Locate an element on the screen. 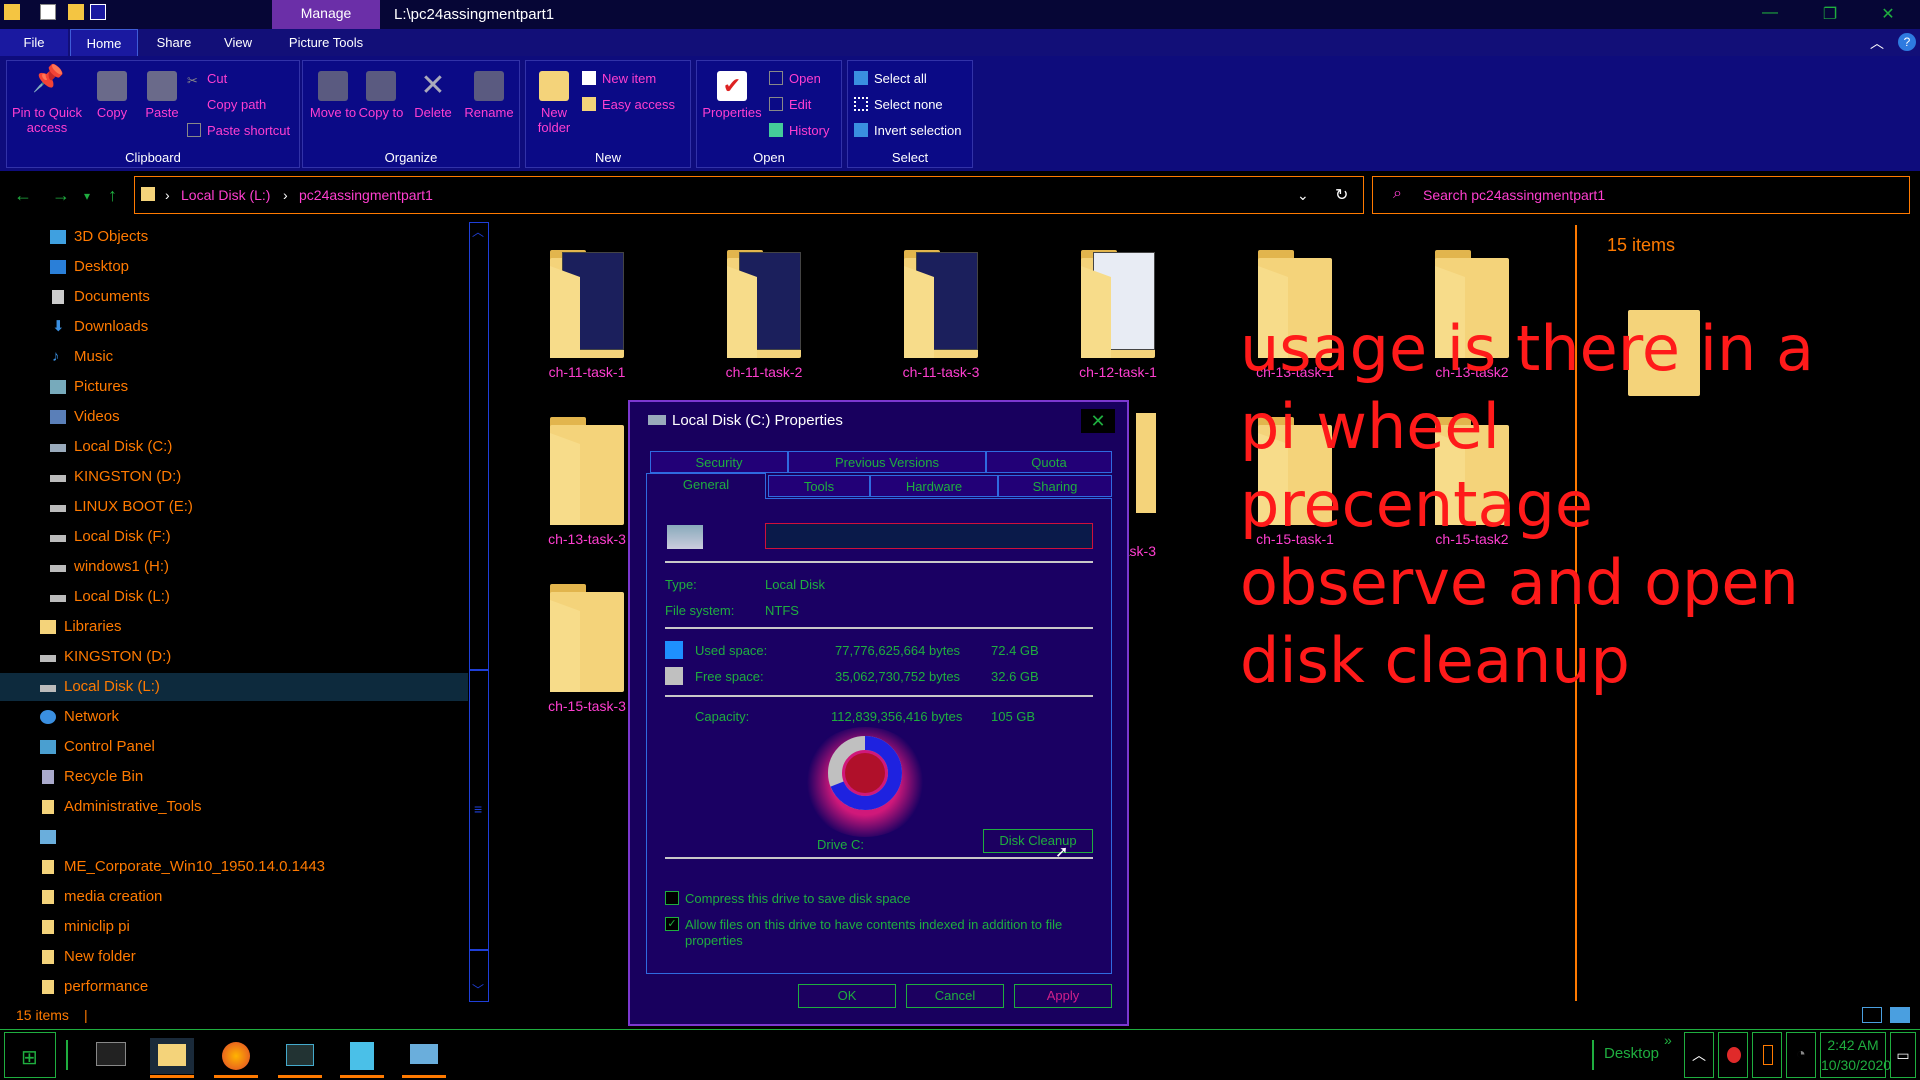  sidebar-item-miniclip-pi: miniclip pi is located at coordinates (234, 927).